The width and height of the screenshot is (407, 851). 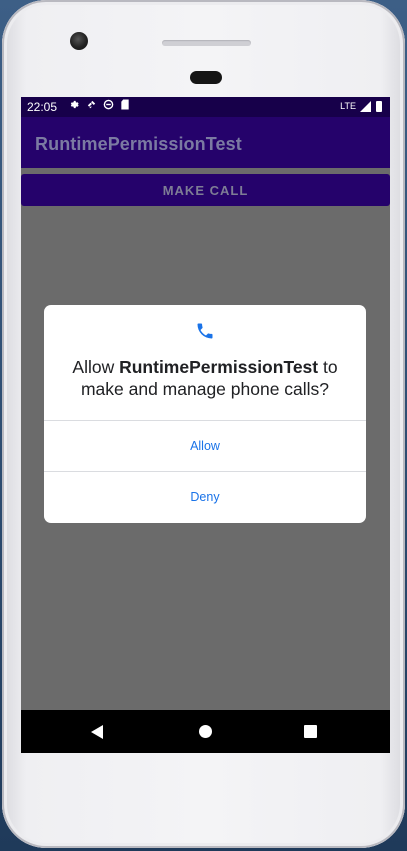 What do you see at coordinates (328, 367) in the screenshot?
I see `dialog-message-suffix: to` at bounding box center [328, 367].